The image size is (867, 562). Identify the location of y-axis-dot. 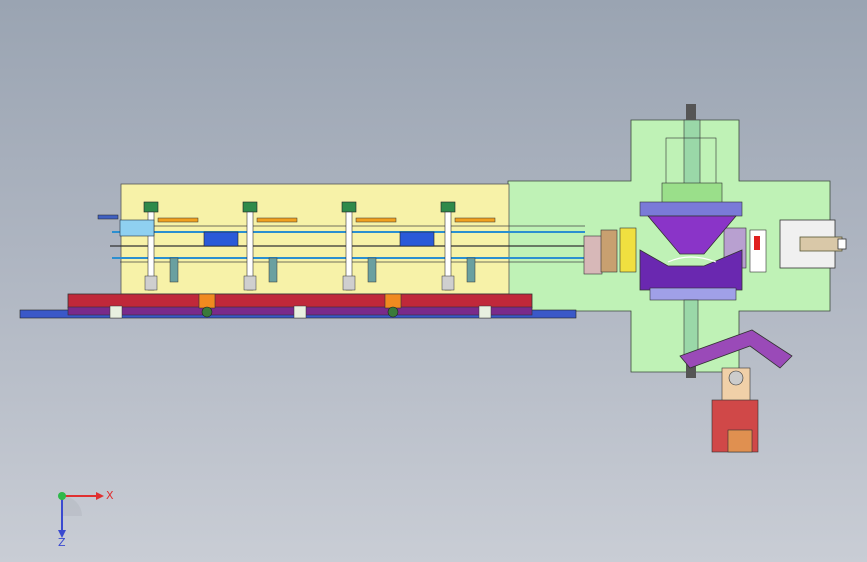
(62, 496).